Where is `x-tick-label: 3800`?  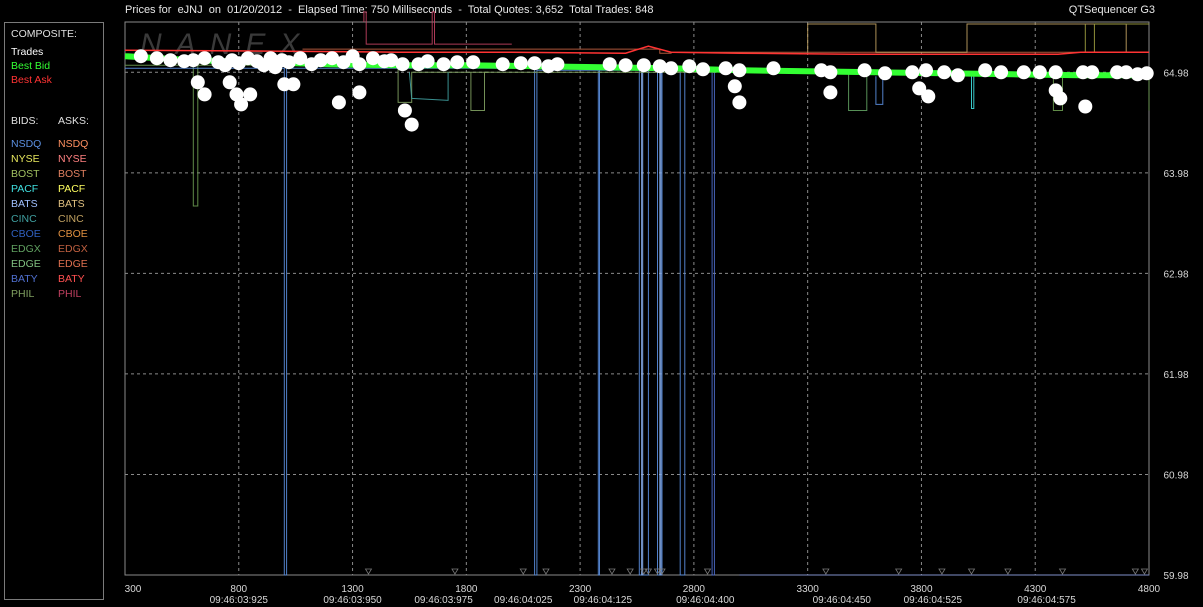
x-tick-label: 3800 is located at coordinates (921, 589).